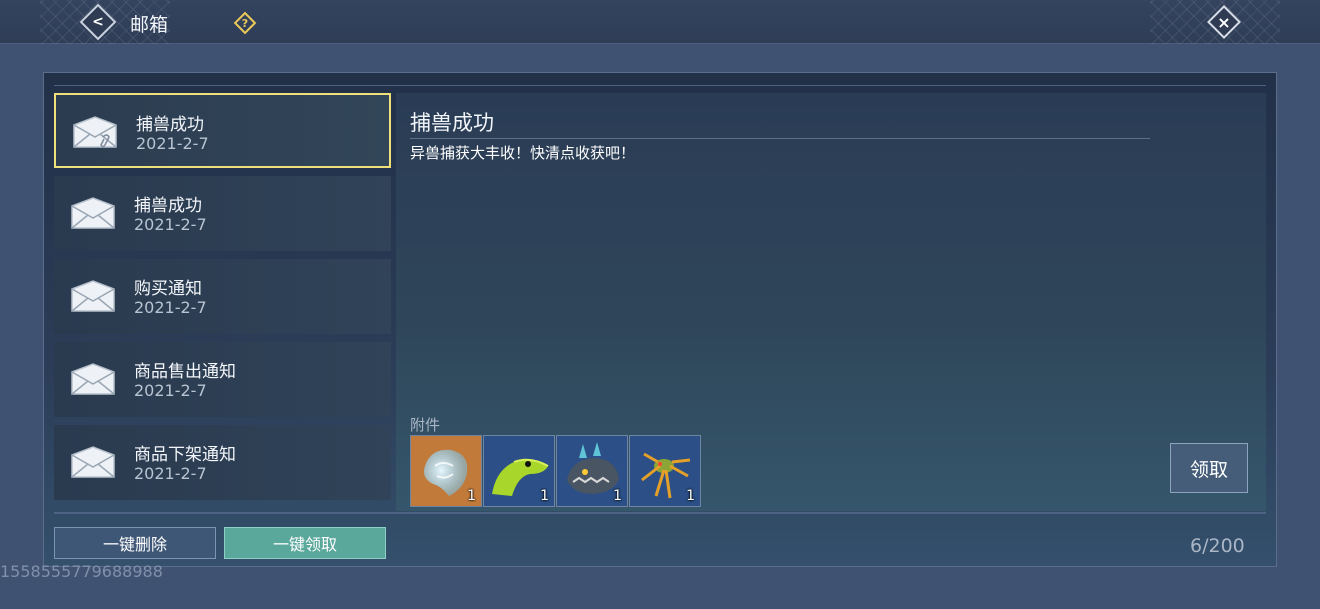 This screenshot has width=1320, height=609. I want to click on back-button: <, so click(98, 22).